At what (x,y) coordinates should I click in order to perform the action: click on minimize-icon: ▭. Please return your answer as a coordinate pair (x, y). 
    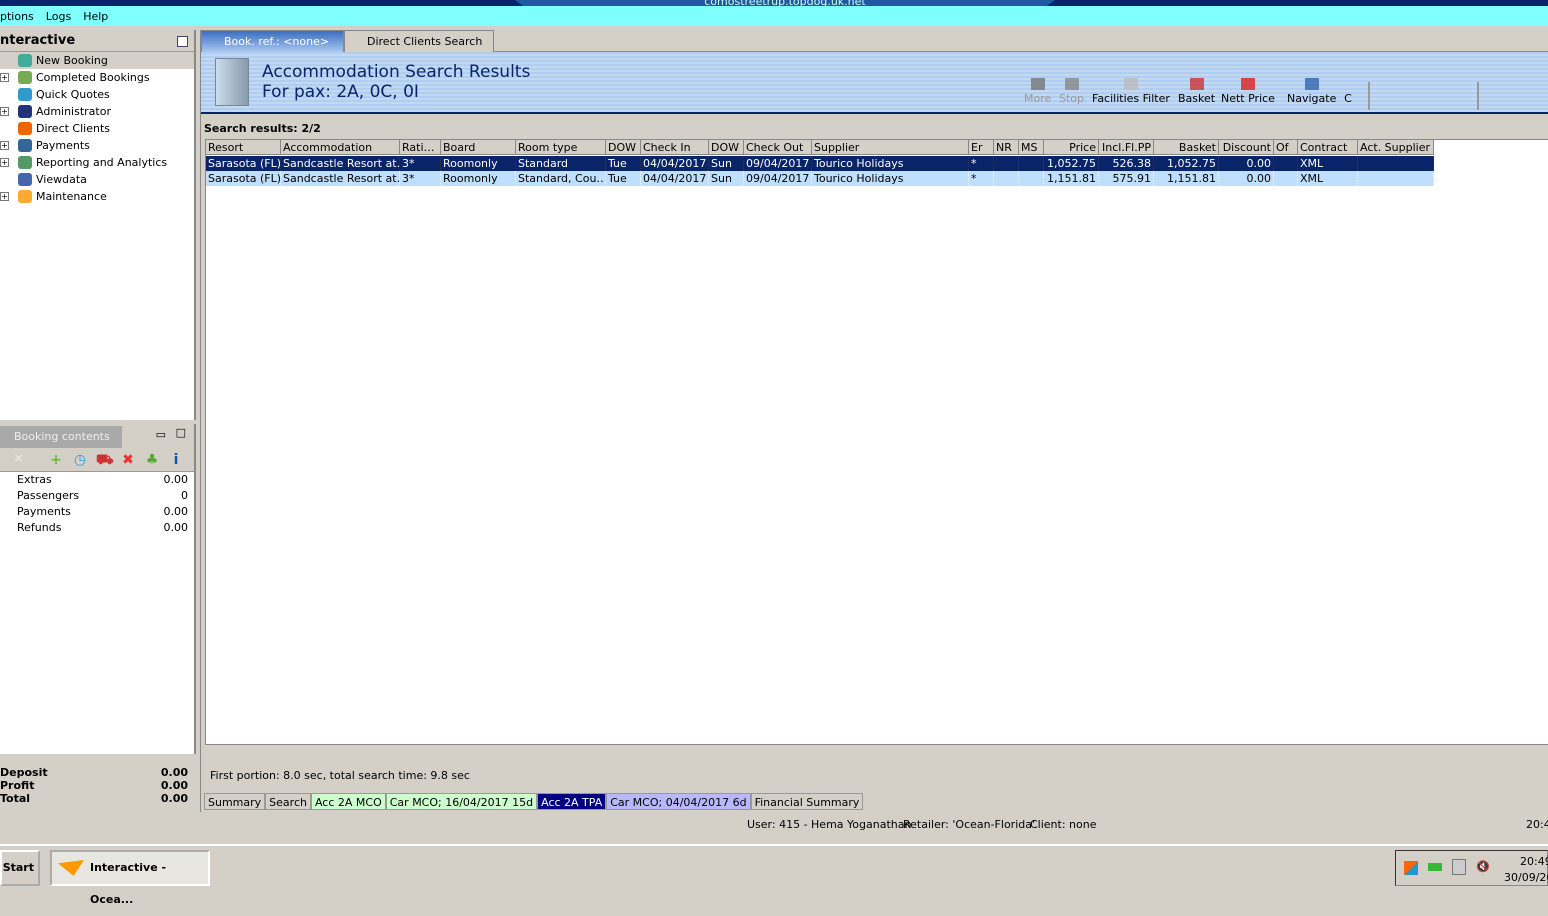
    Looking at the image, I should click on (161, 434).